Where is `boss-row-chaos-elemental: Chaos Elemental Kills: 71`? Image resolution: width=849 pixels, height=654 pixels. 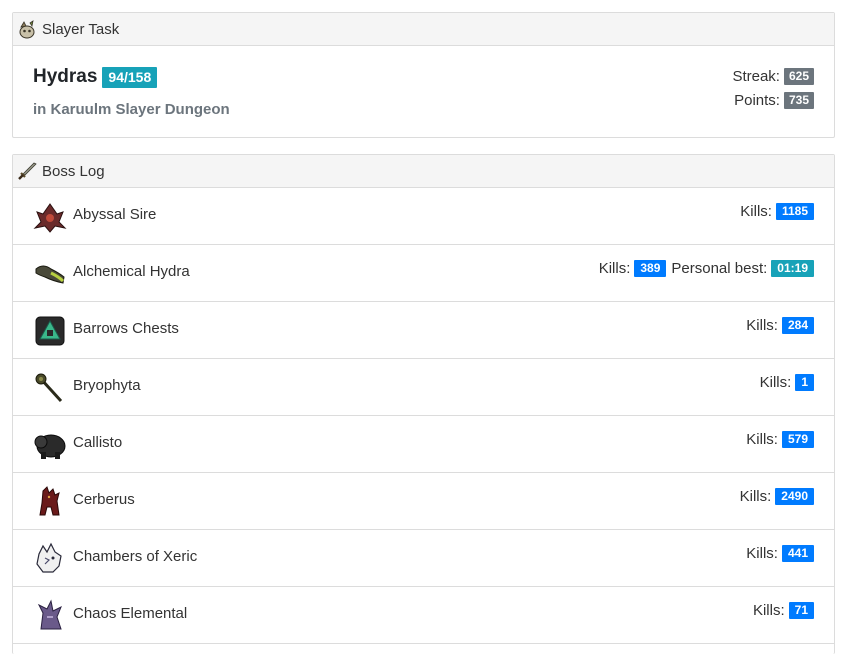 boss-row-chaos-elemental: Chaos Elemental Kills: 71 is located at coordinates (423, 615).